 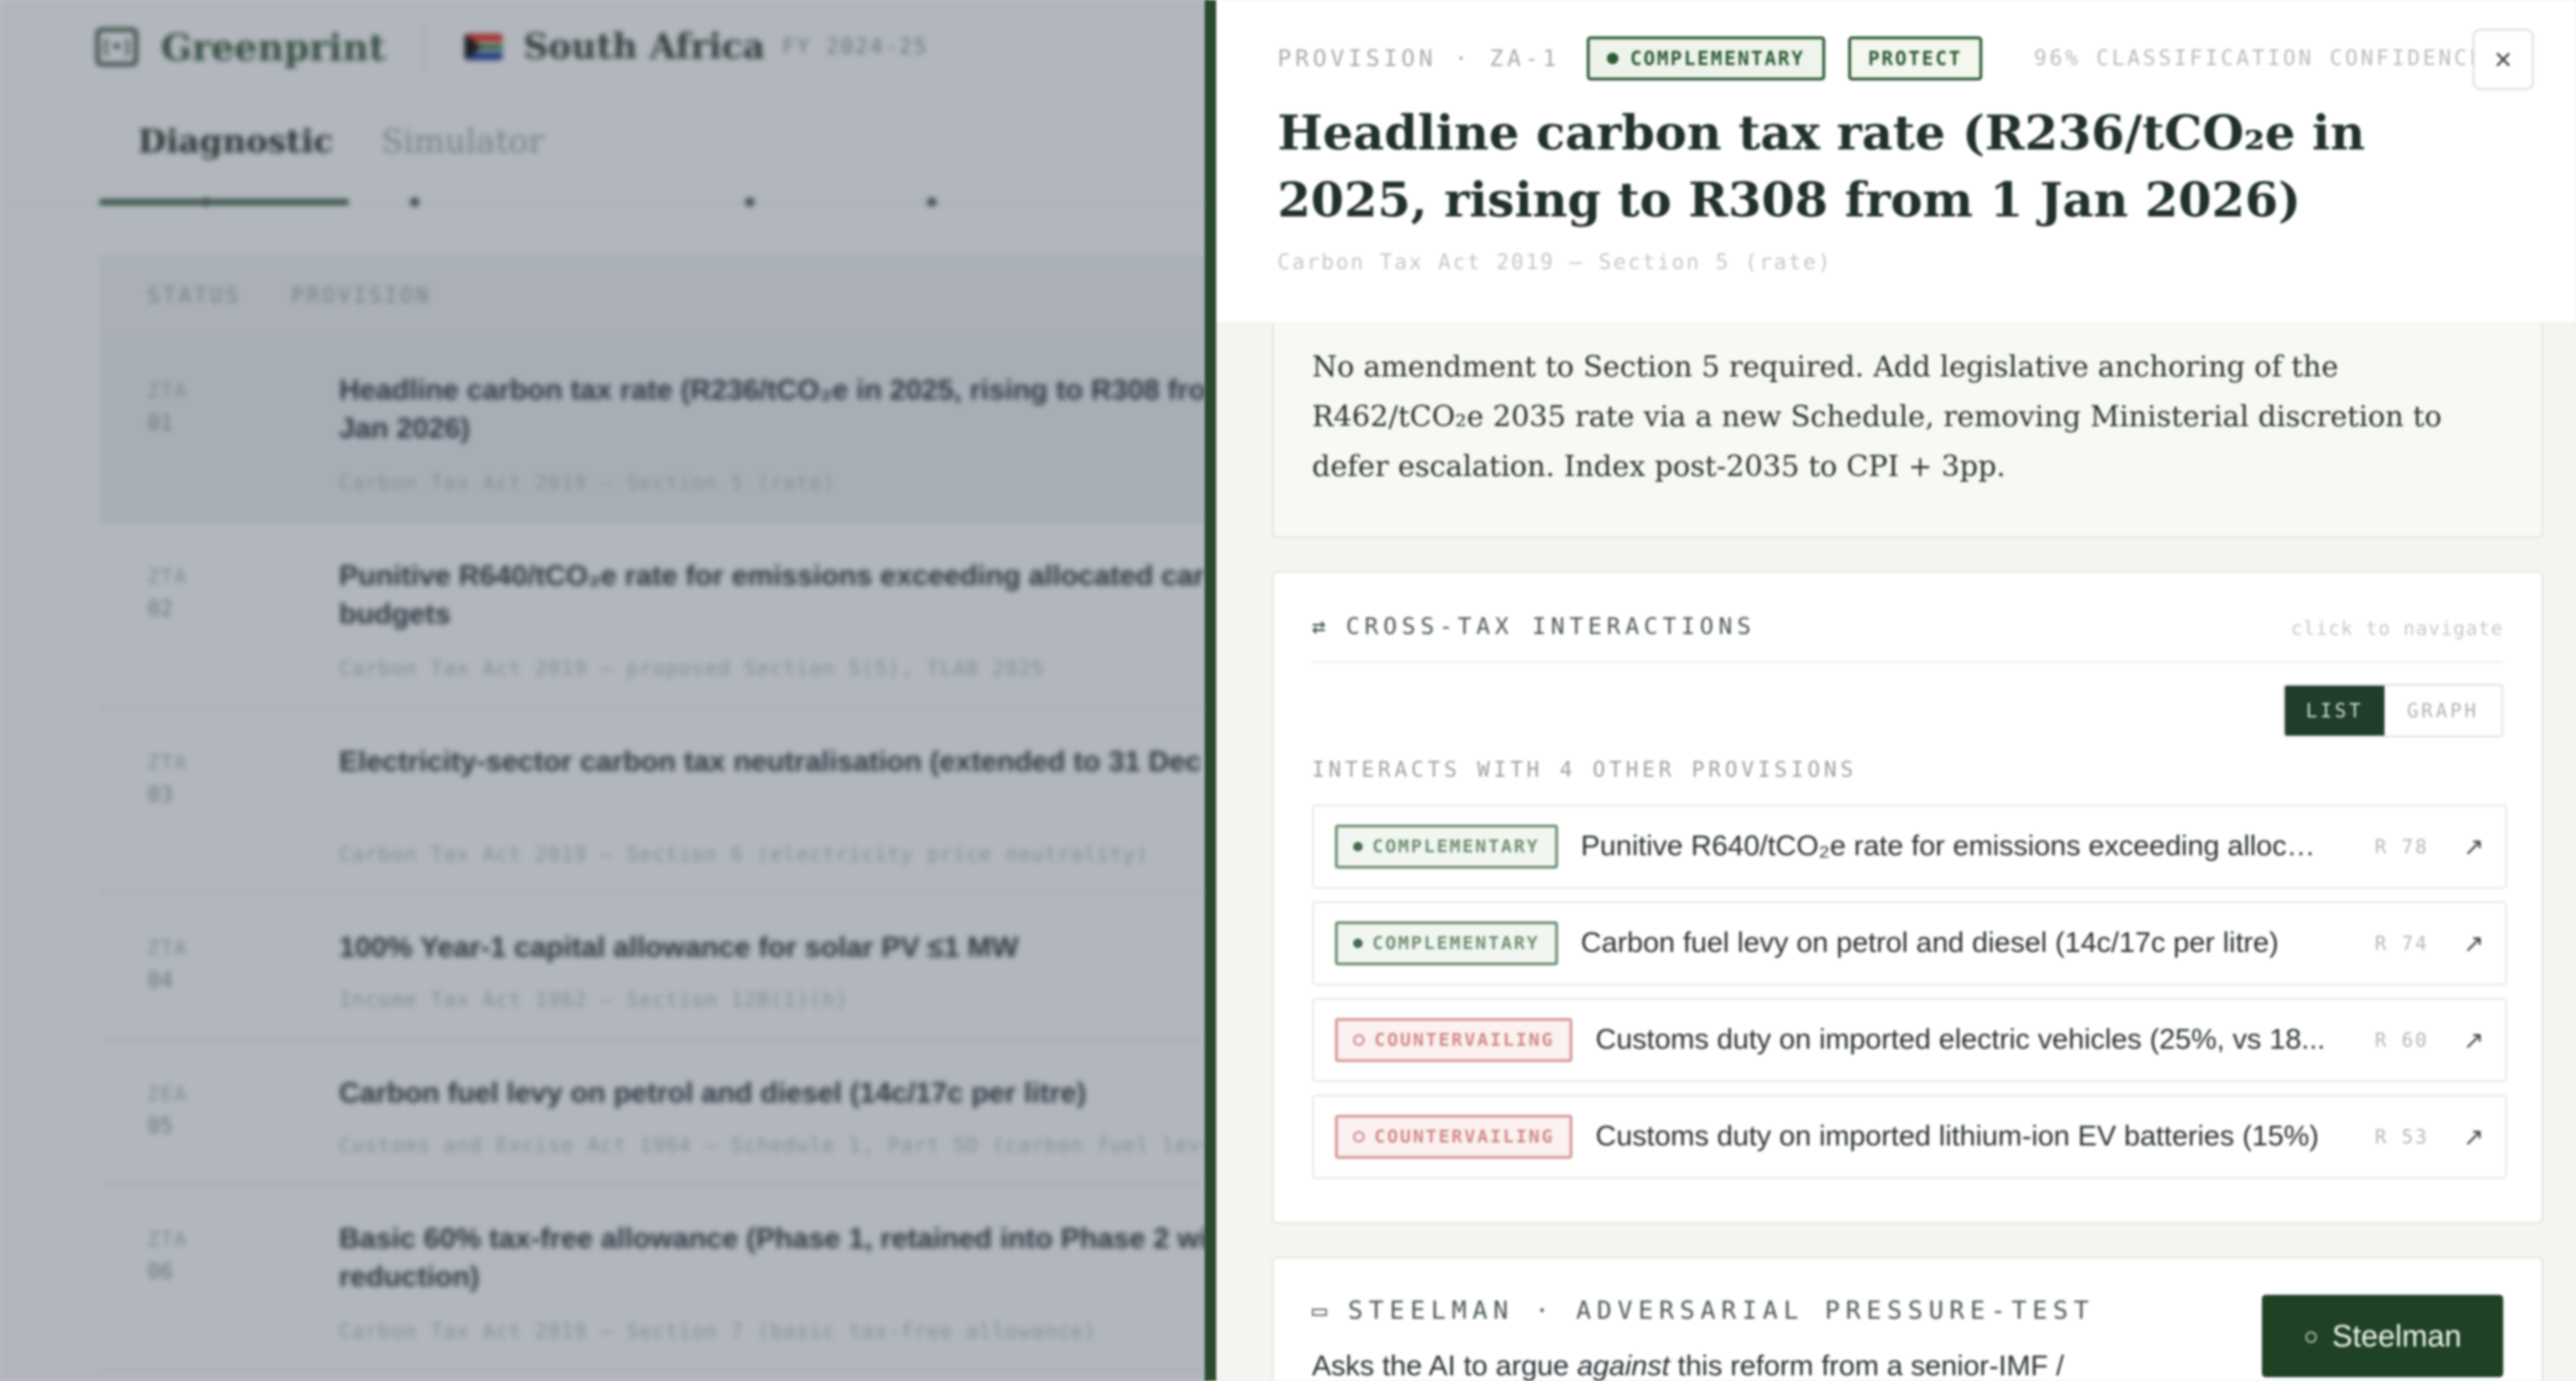 What do you see at coordinates (2442, 711) in the screenshot?
I see `graph-view-button: GRAPH` at bounding box center [2442, 711].